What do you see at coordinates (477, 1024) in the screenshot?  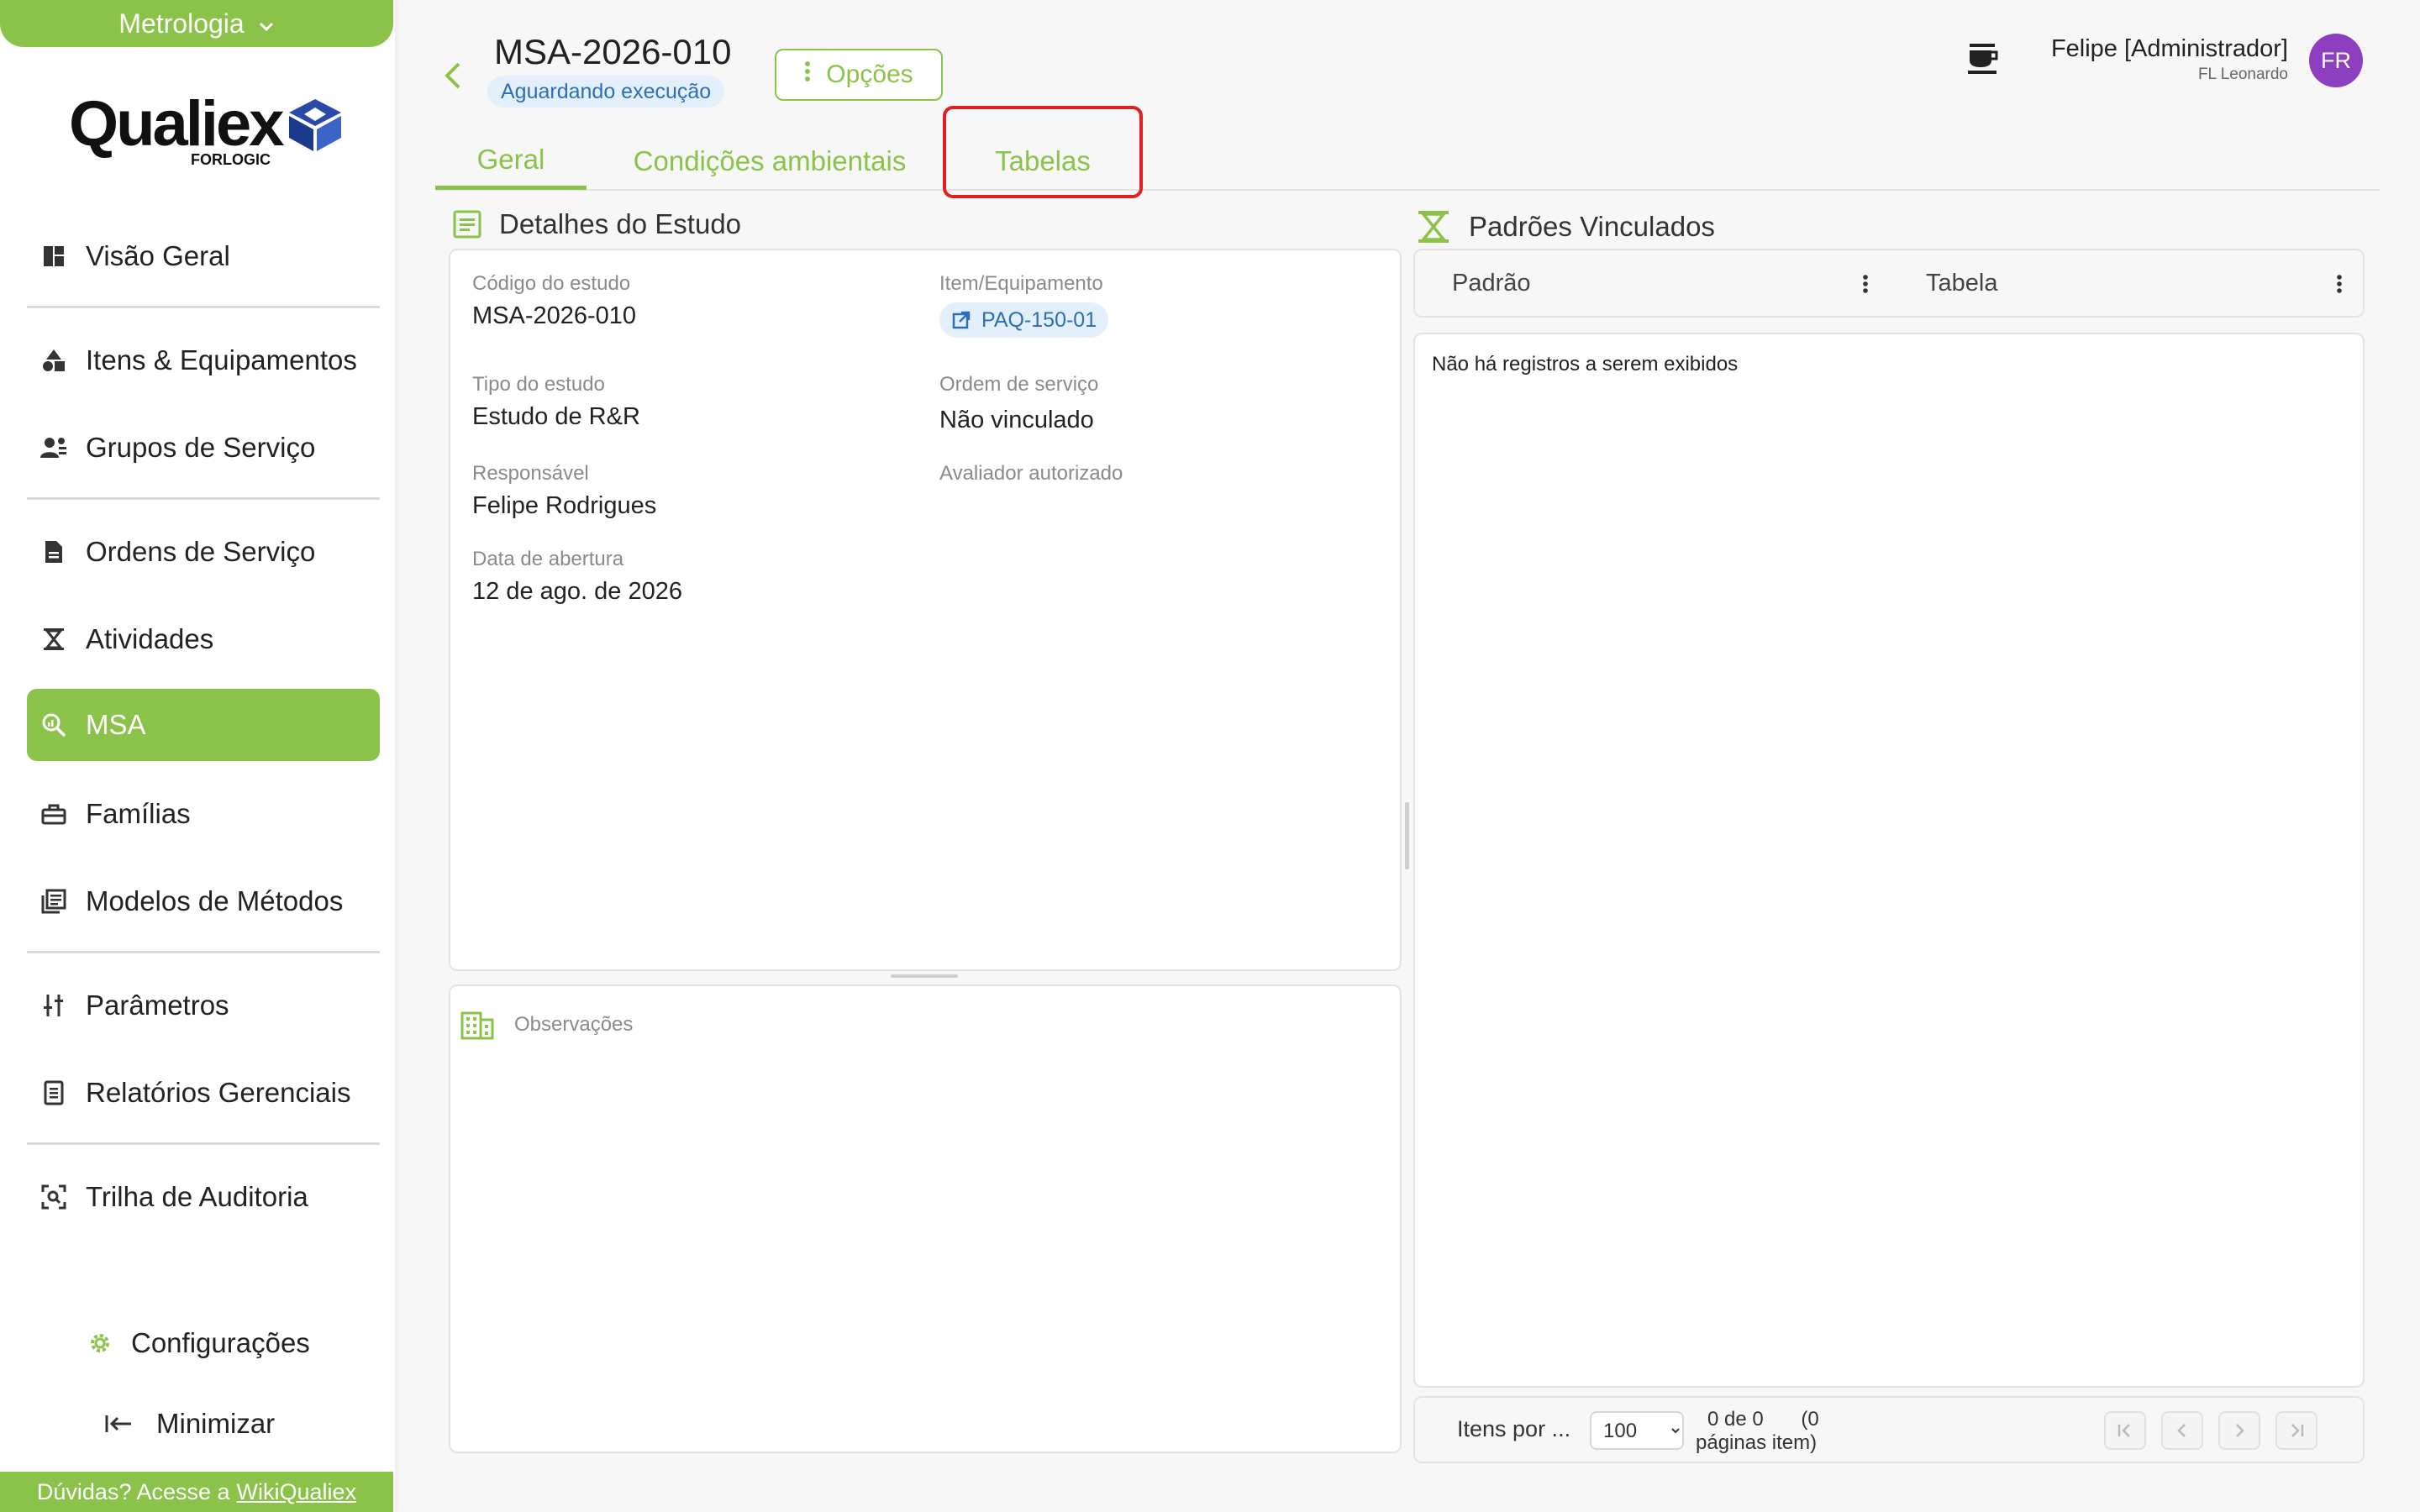 I see `building-icon` at bounding box center [477, 1024].